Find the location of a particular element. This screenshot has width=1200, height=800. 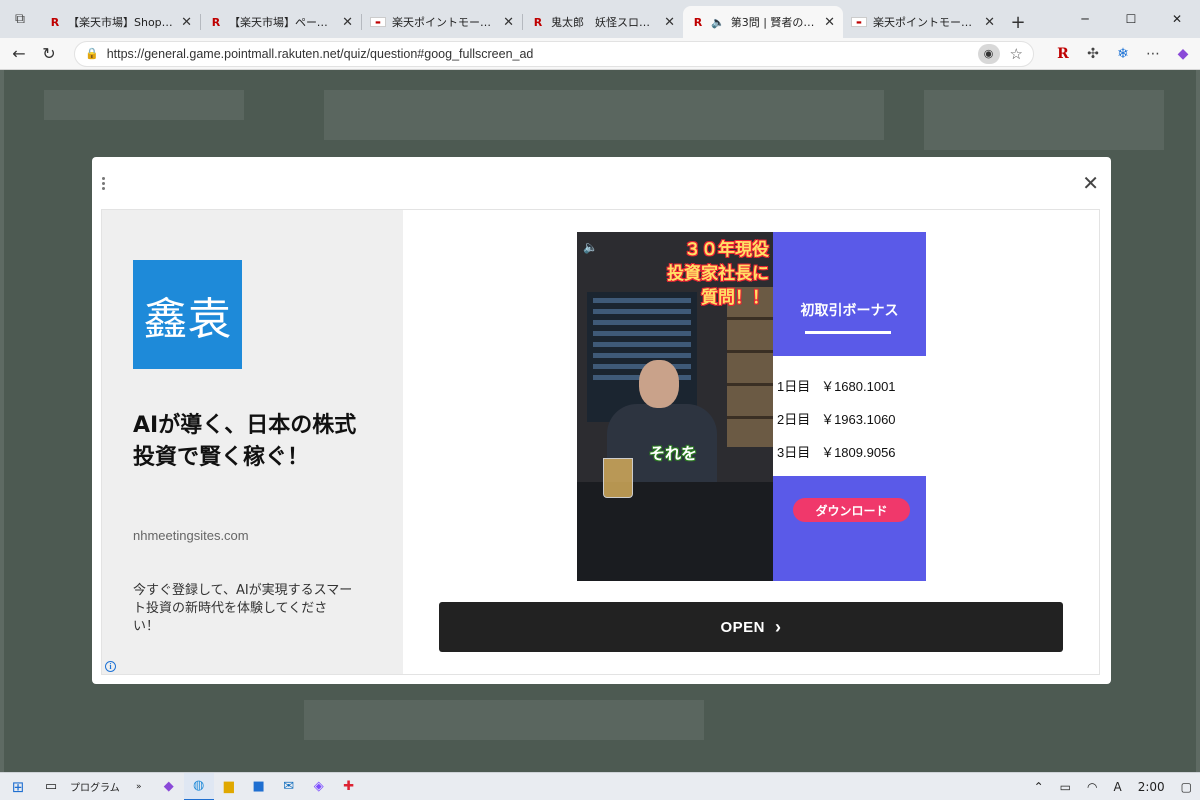

ad-domain: nhmeetingsites.com is located at coordinates (191, 535).